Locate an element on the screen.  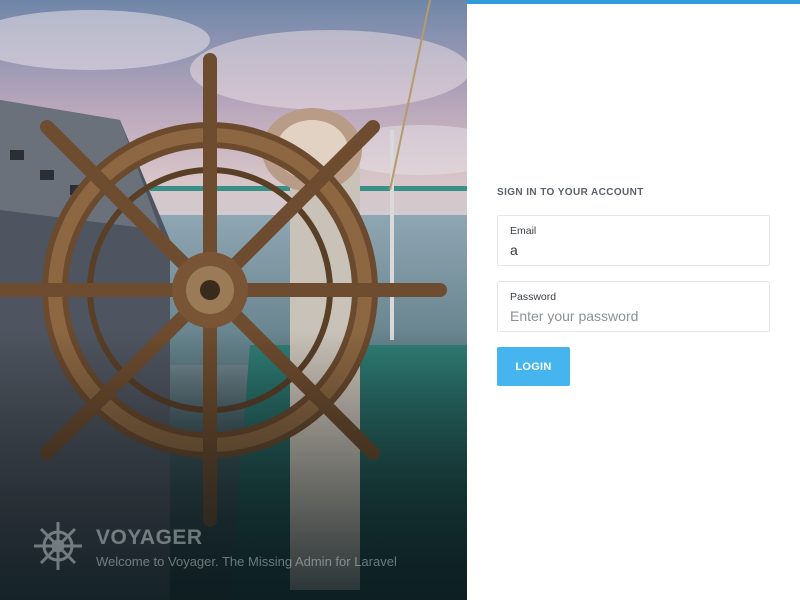
top-accent-bar is located at coordinates (633, 2).